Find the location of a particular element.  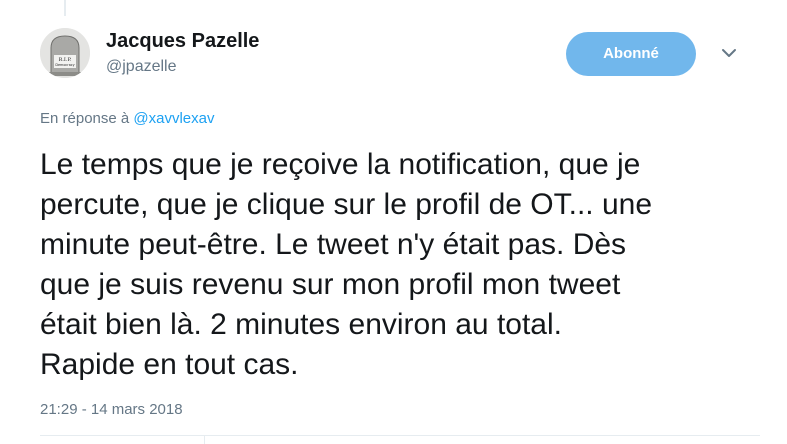

follow-button: Abonné is located at coordinates (631, 54).